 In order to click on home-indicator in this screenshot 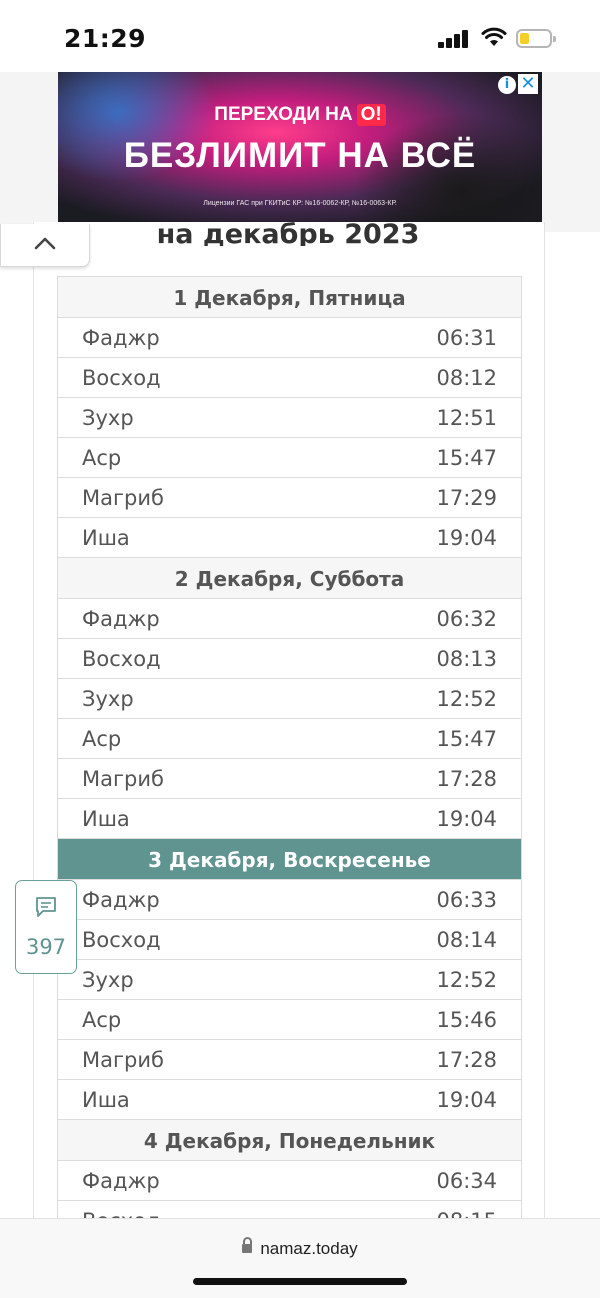, I will do `click(300, 1281)`.